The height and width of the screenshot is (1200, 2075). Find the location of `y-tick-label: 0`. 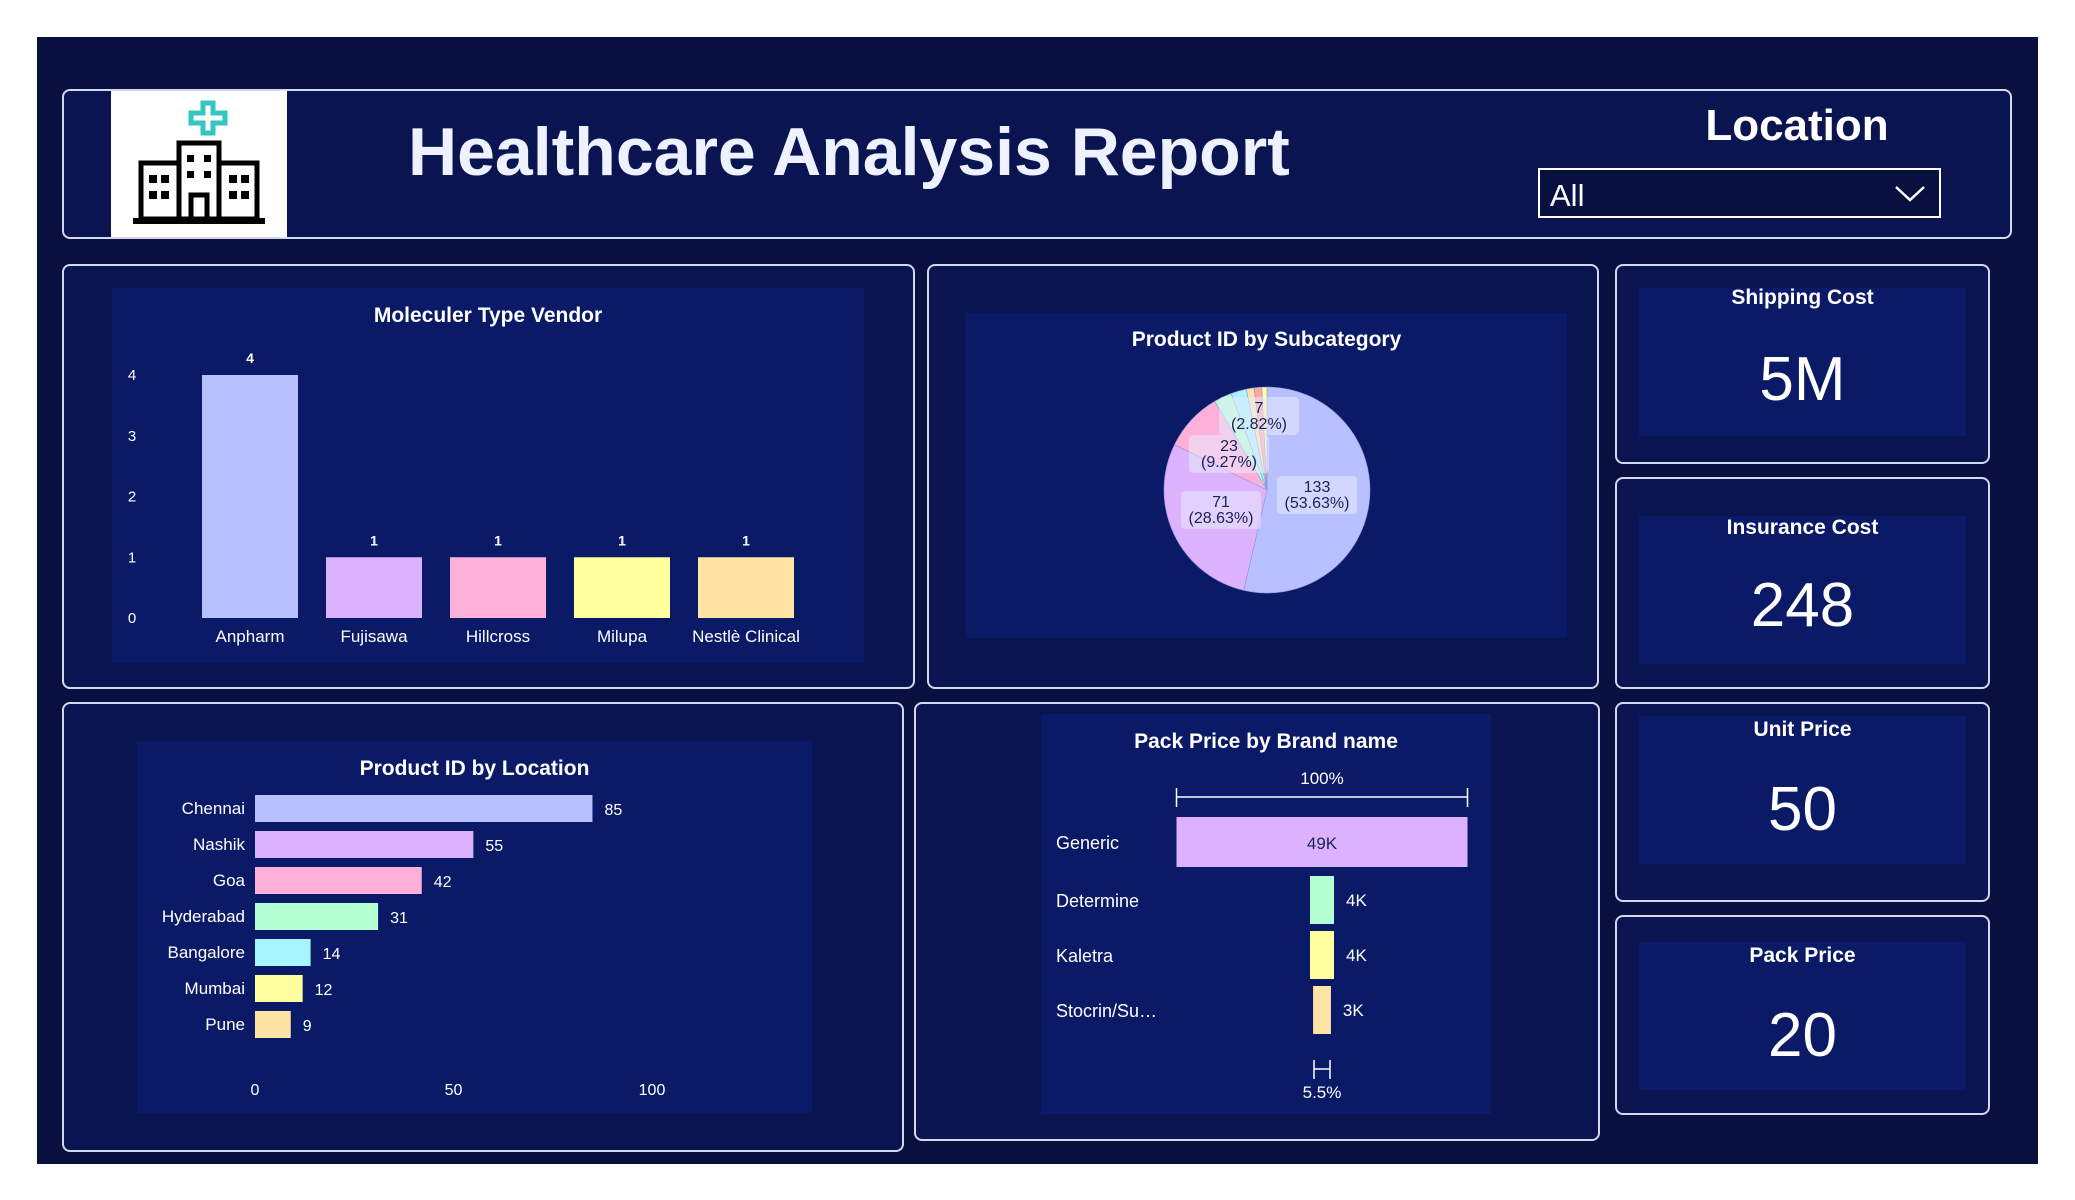

y-tick-label: 0 is located at coordinates (132, 618).